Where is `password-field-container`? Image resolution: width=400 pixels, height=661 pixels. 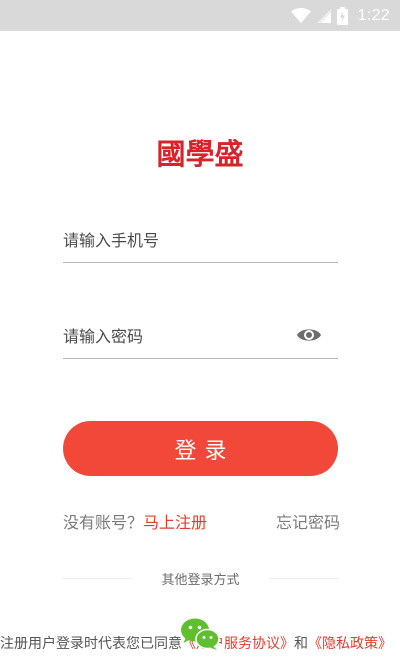
password-field-container is located at coordinates (200, 338).